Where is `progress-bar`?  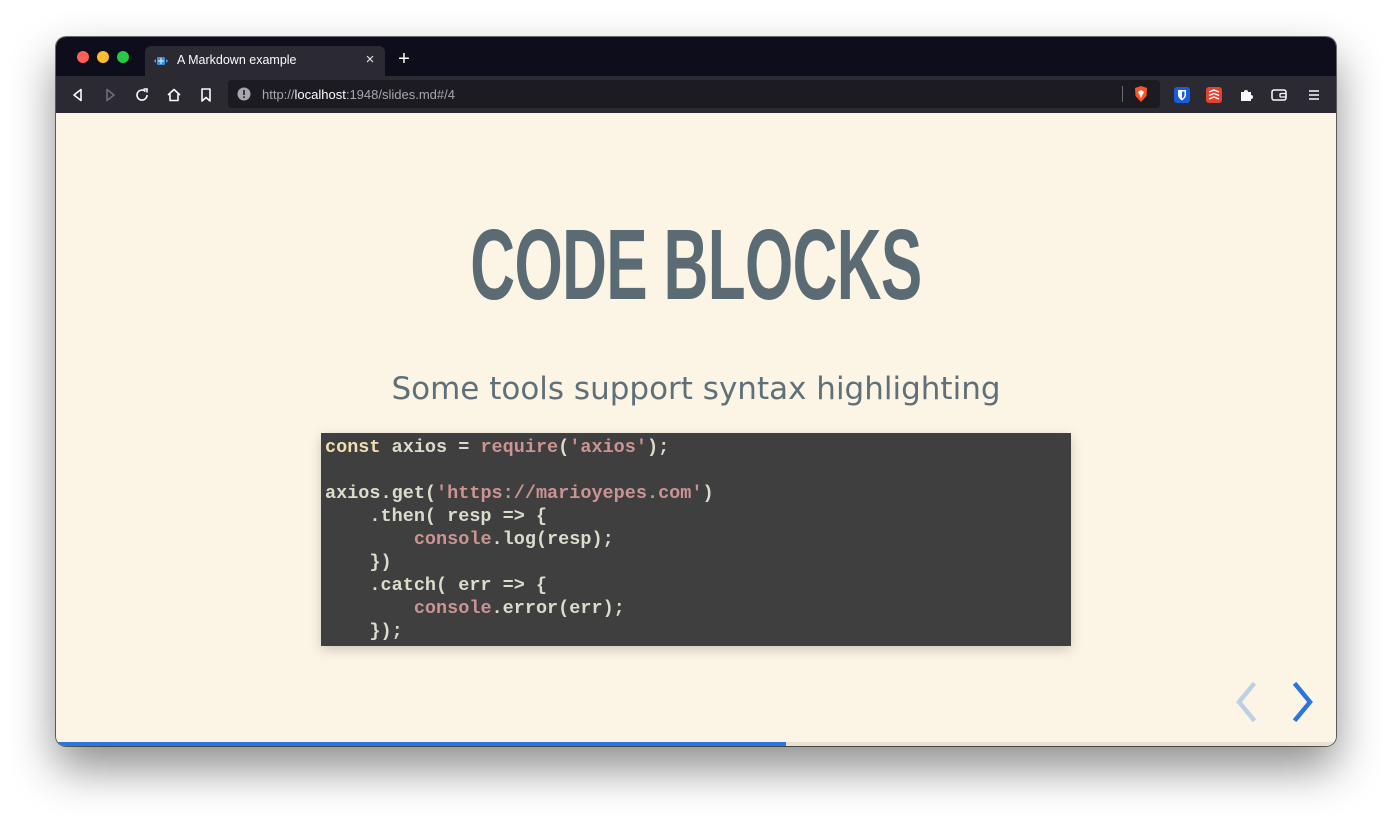 progress-bar is located at coordinates (696, 744).